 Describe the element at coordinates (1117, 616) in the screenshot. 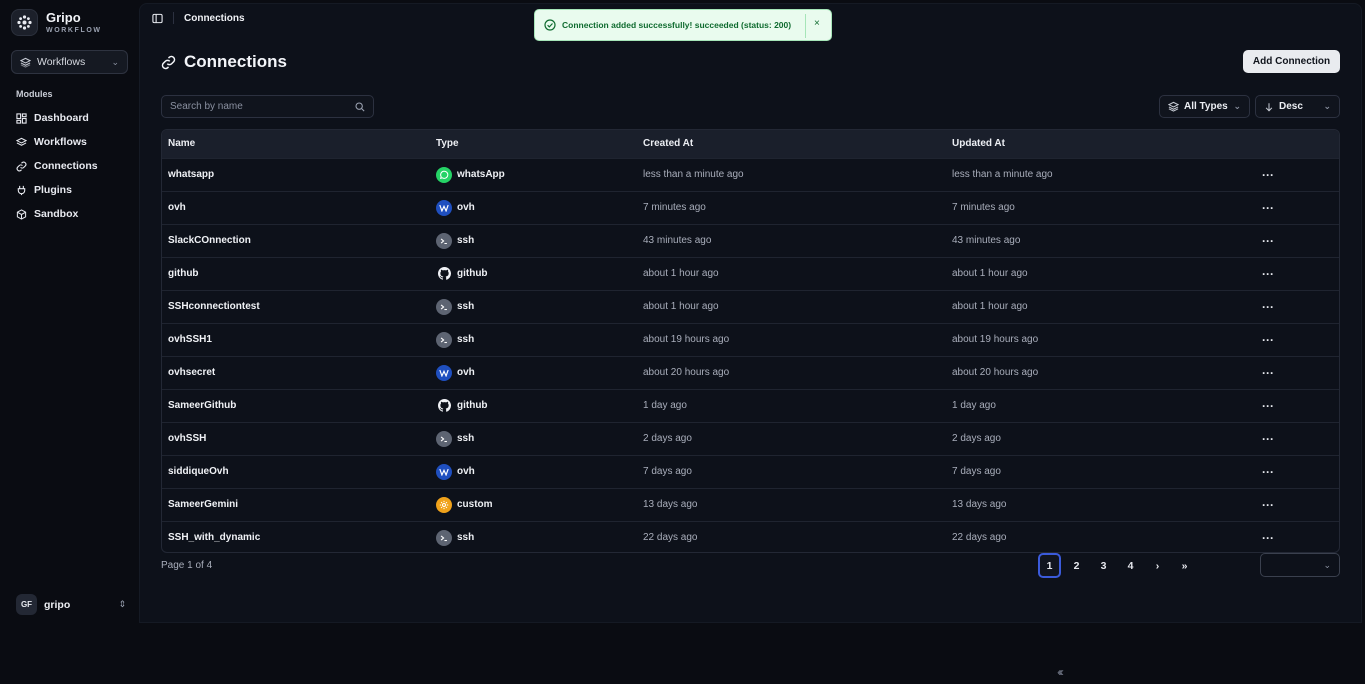

I see `pagination: « ‹ 1 2 3 4 › »` at that location.